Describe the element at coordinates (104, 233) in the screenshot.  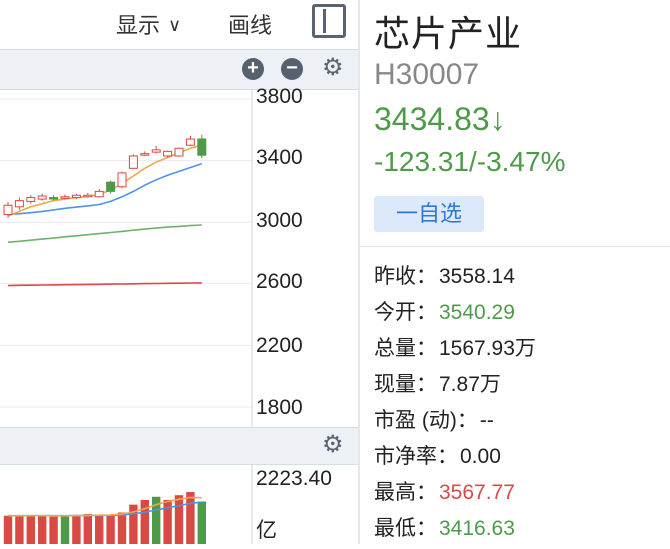
I see `ma-line-long` at that location.